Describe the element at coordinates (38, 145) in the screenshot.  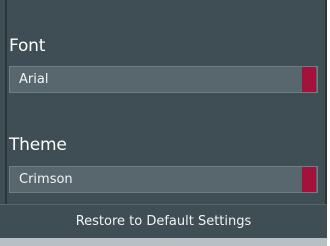
I see `theme-label: Theme` at that location.